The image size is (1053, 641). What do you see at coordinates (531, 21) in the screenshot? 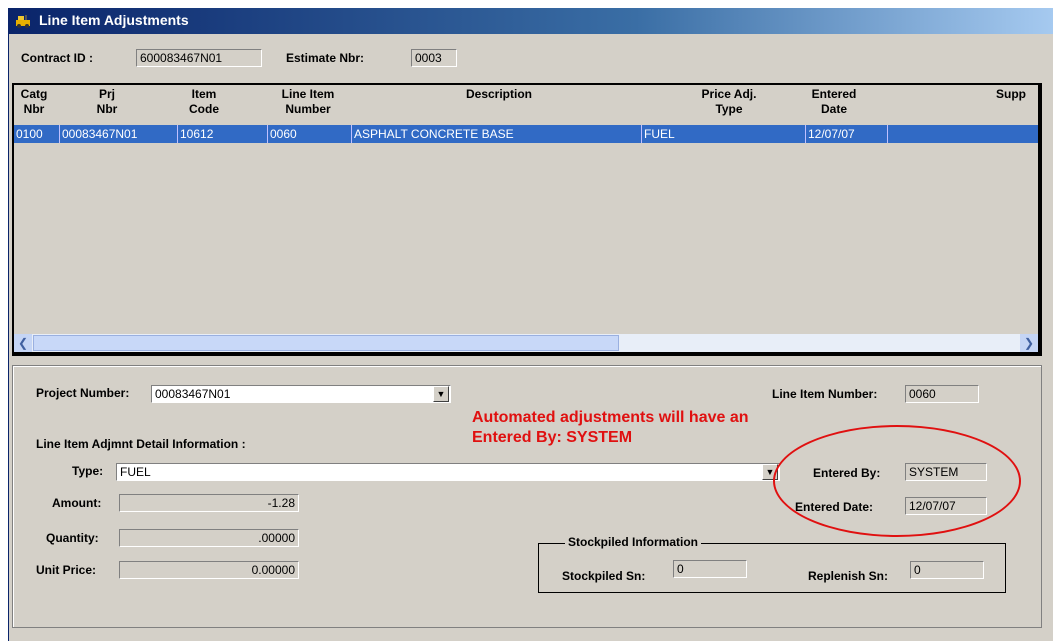
I see `title-bar: Line Item Adjustments` at bounding box center [531, 21].